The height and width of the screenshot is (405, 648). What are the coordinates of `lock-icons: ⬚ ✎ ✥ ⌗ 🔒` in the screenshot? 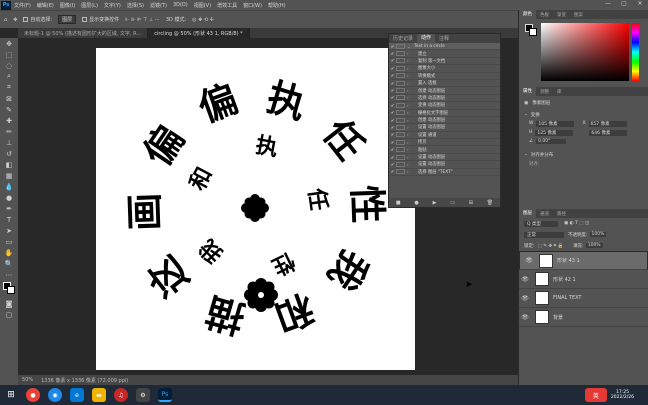 It's located at (551, 246).